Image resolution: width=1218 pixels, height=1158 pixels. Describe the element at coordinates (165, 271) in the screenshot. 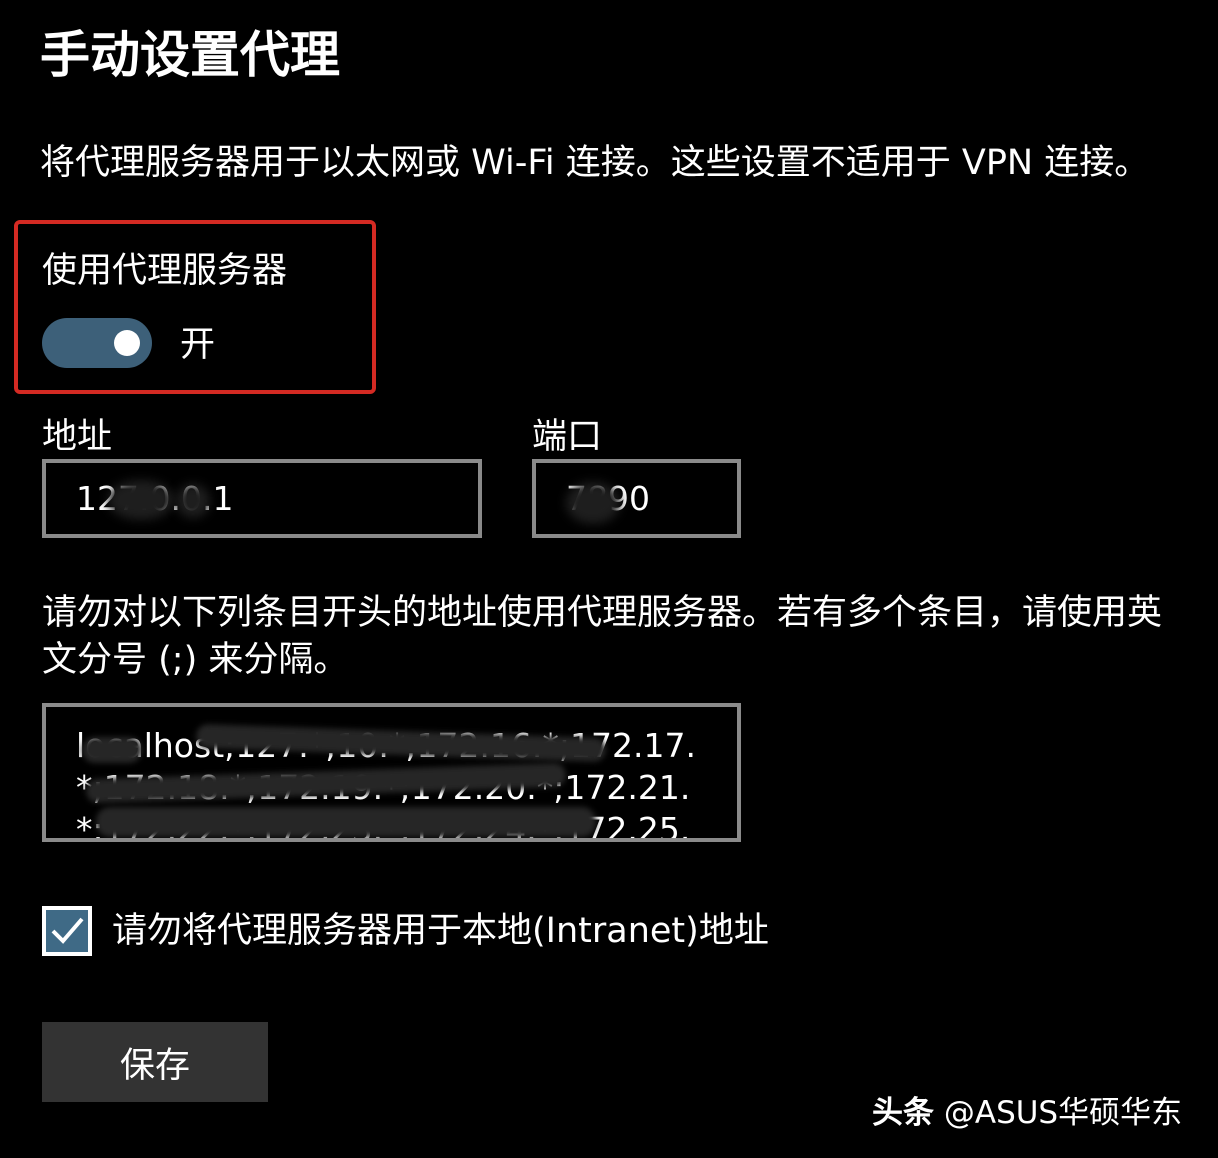

I see `use-proxy-label: 使用代理服务器` at that location.